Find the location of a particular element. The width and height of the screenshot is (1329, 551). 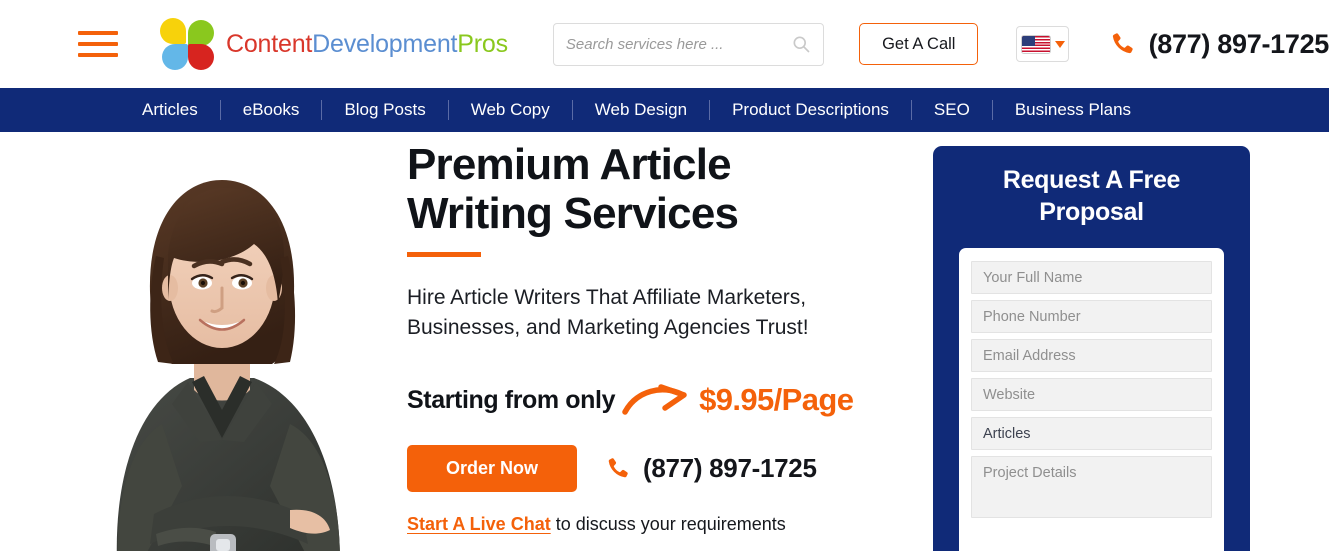

header-phone-link: (877) 897-1725 is located at coordinates (1219, 44).